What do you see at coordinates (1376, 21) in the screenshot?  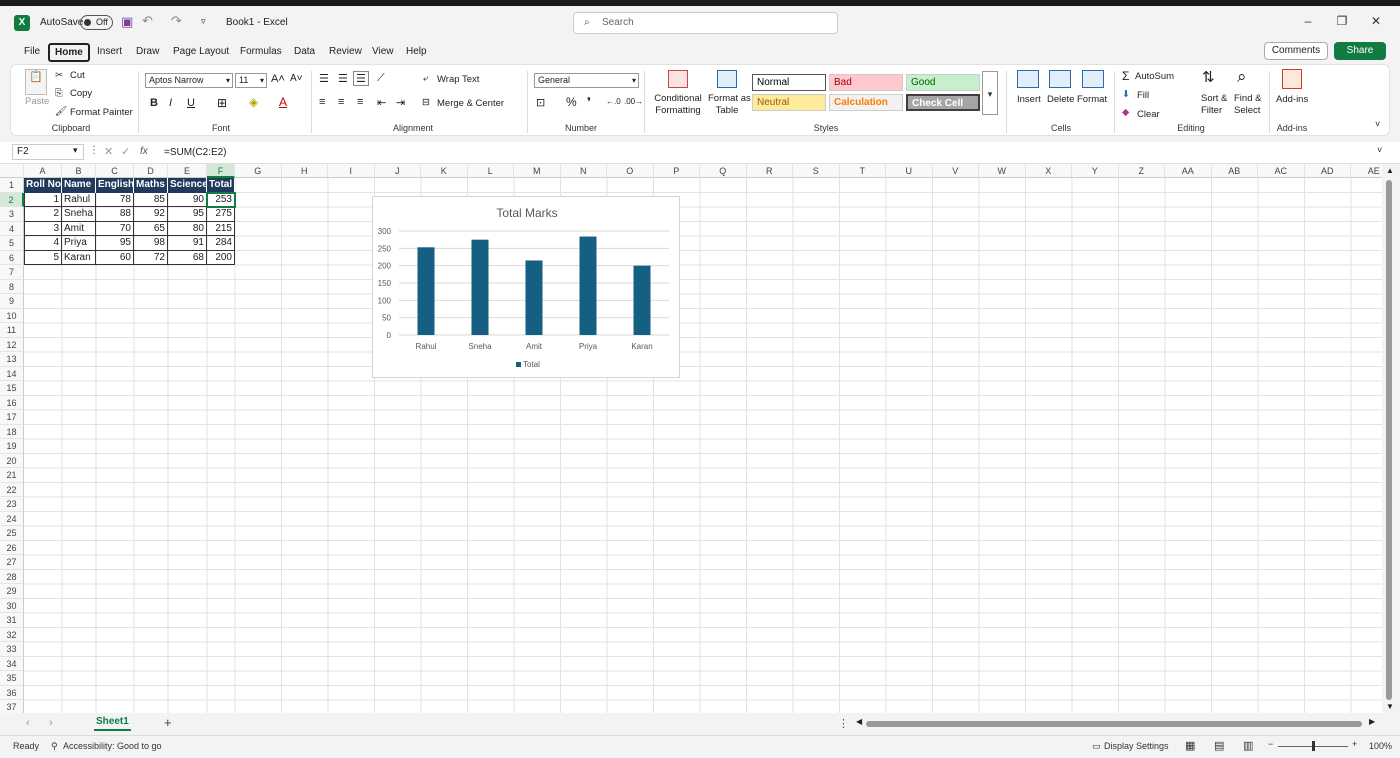 I see `close-icon: ✕` at bounding box center [1376, 21].